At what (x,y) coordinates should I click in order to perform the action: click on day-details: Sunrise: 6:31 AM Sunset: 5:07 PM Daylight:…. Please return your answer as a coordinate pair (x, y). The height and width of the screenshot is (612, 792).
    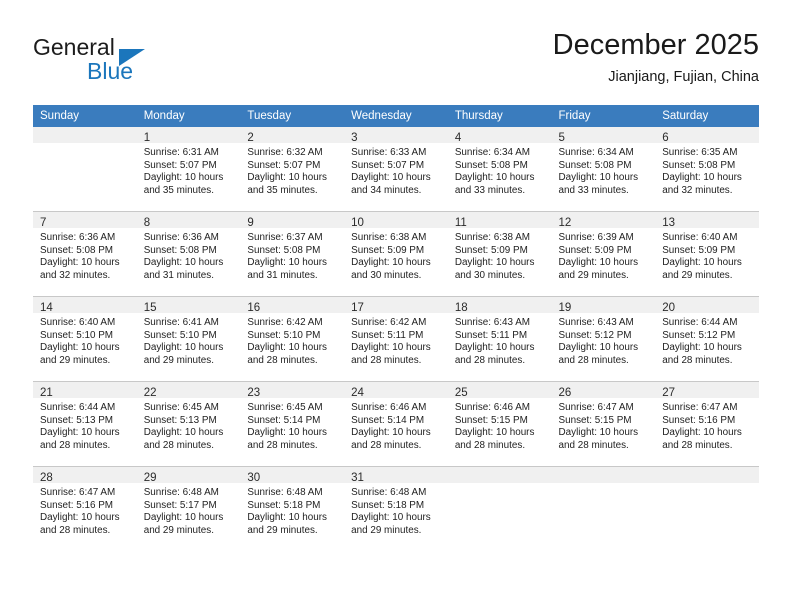
    Looking at the image, I should click on (189, 170).